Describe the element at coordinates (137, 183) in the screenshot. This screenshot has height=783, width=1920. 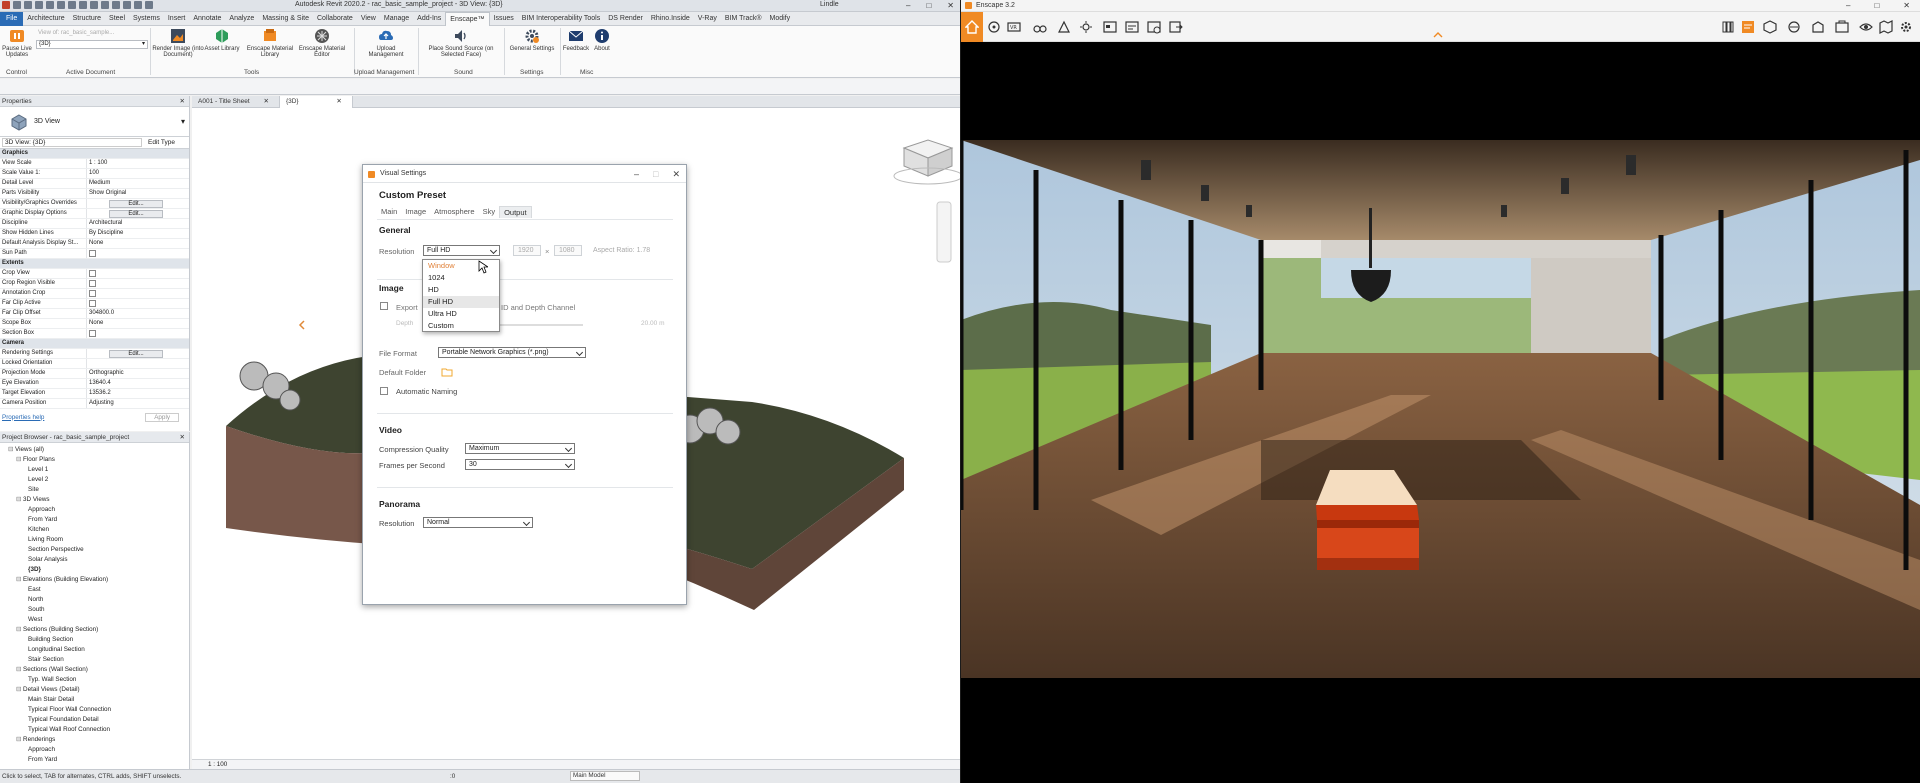
I see `property-value: Medium` at that location.